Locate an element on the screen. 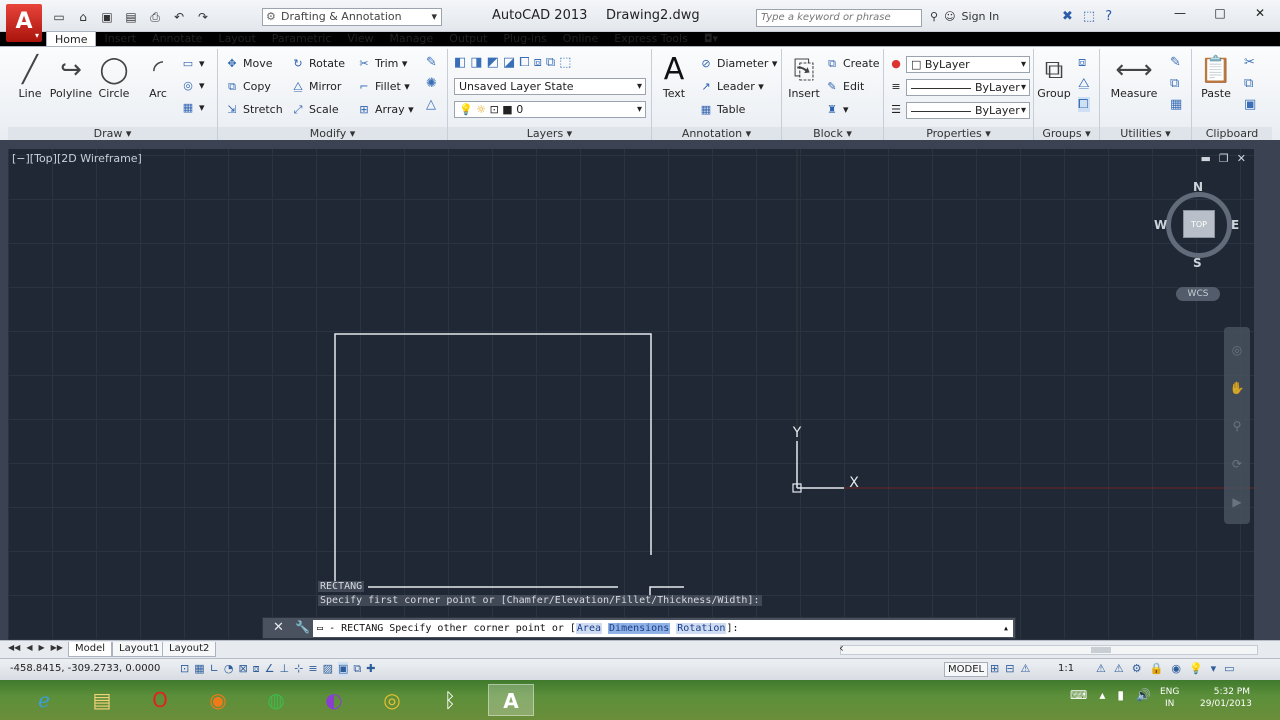 The image size is (1280, 720). quick-select-icon: ✎ is located at coordinates (1176, 62).